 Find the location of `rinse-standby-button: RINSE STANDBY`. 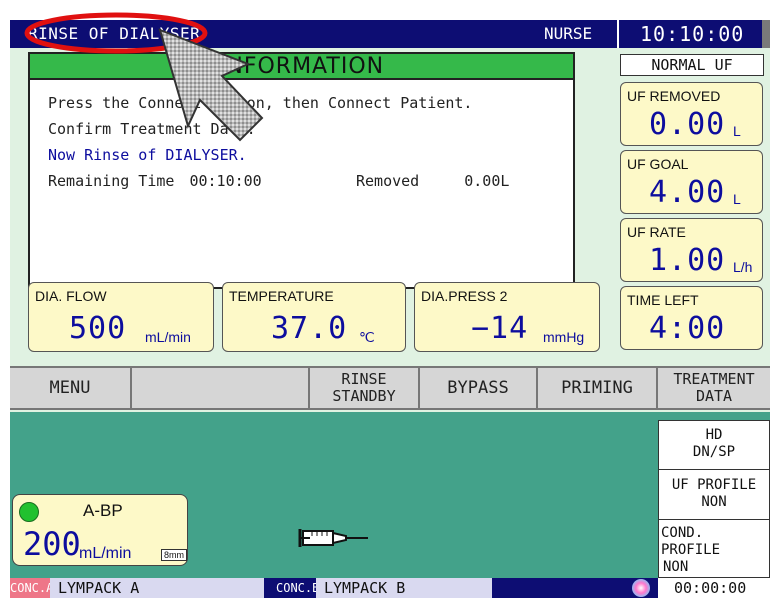

rinse-standby-button: RINSE STANDBY is located at coordinates (365, 388).